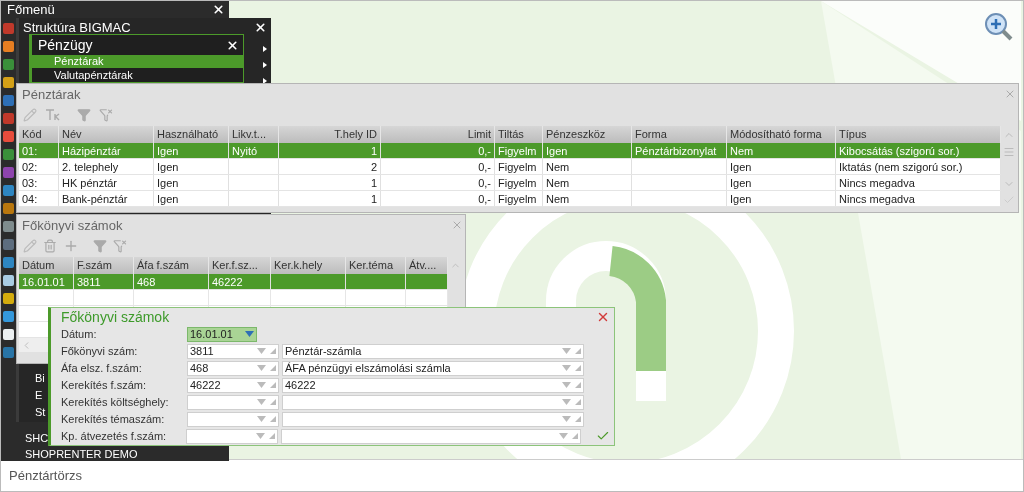 Image resolution: width=1024 pixels, height=492 pixels. What do you see at coordinates (106, 166) in the screenshot?
I see `table-cell: 2. telephely` at bounding box center [106, 166].